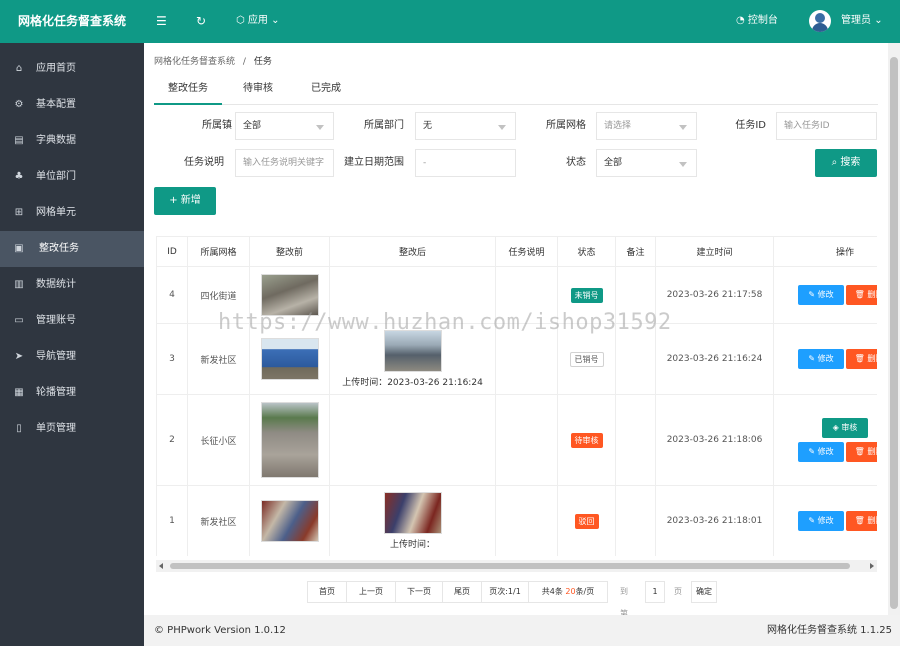 This screenshot has width=900, height=646. I want to click on dept-select: 无, so click(465, 126).